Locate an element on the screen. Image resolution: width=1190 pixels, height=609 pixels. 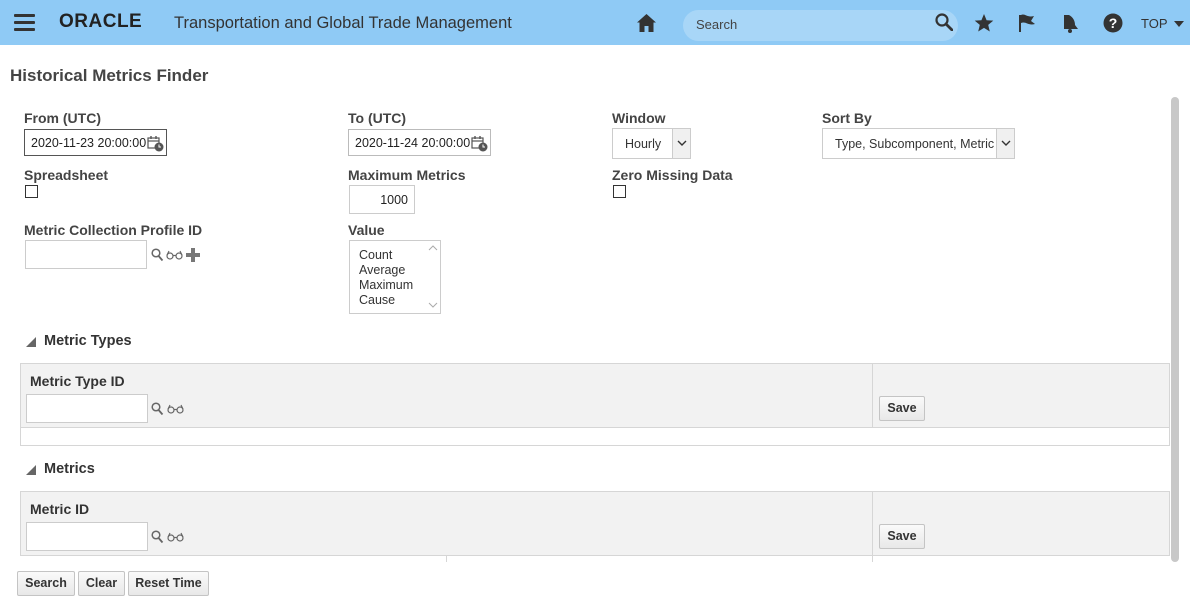
metric-type-id-input is located at coordinates (87, 408).